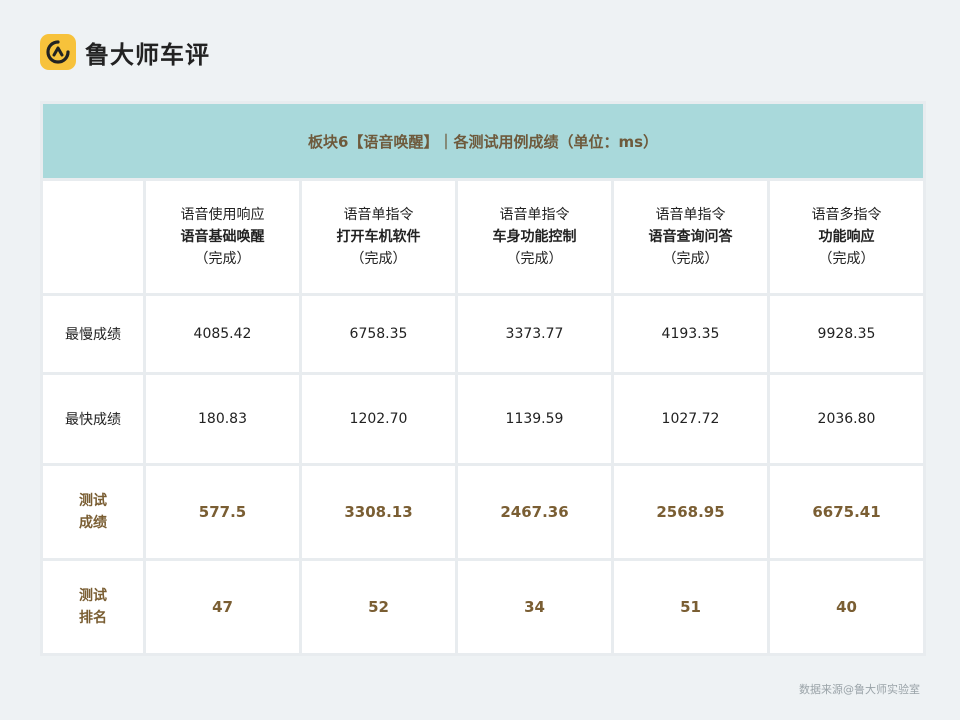 This screenshot has width=960, height=720. What do you see at coordinates (846, 512) in the screenshot?
I see `table-cell: 6675.41` at bounding box center [846, 512].